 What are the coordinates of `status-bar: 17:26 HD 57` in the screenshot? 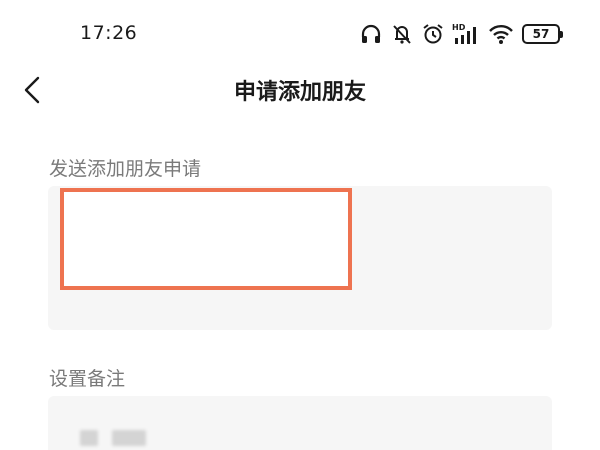 It's located at (300, 33).